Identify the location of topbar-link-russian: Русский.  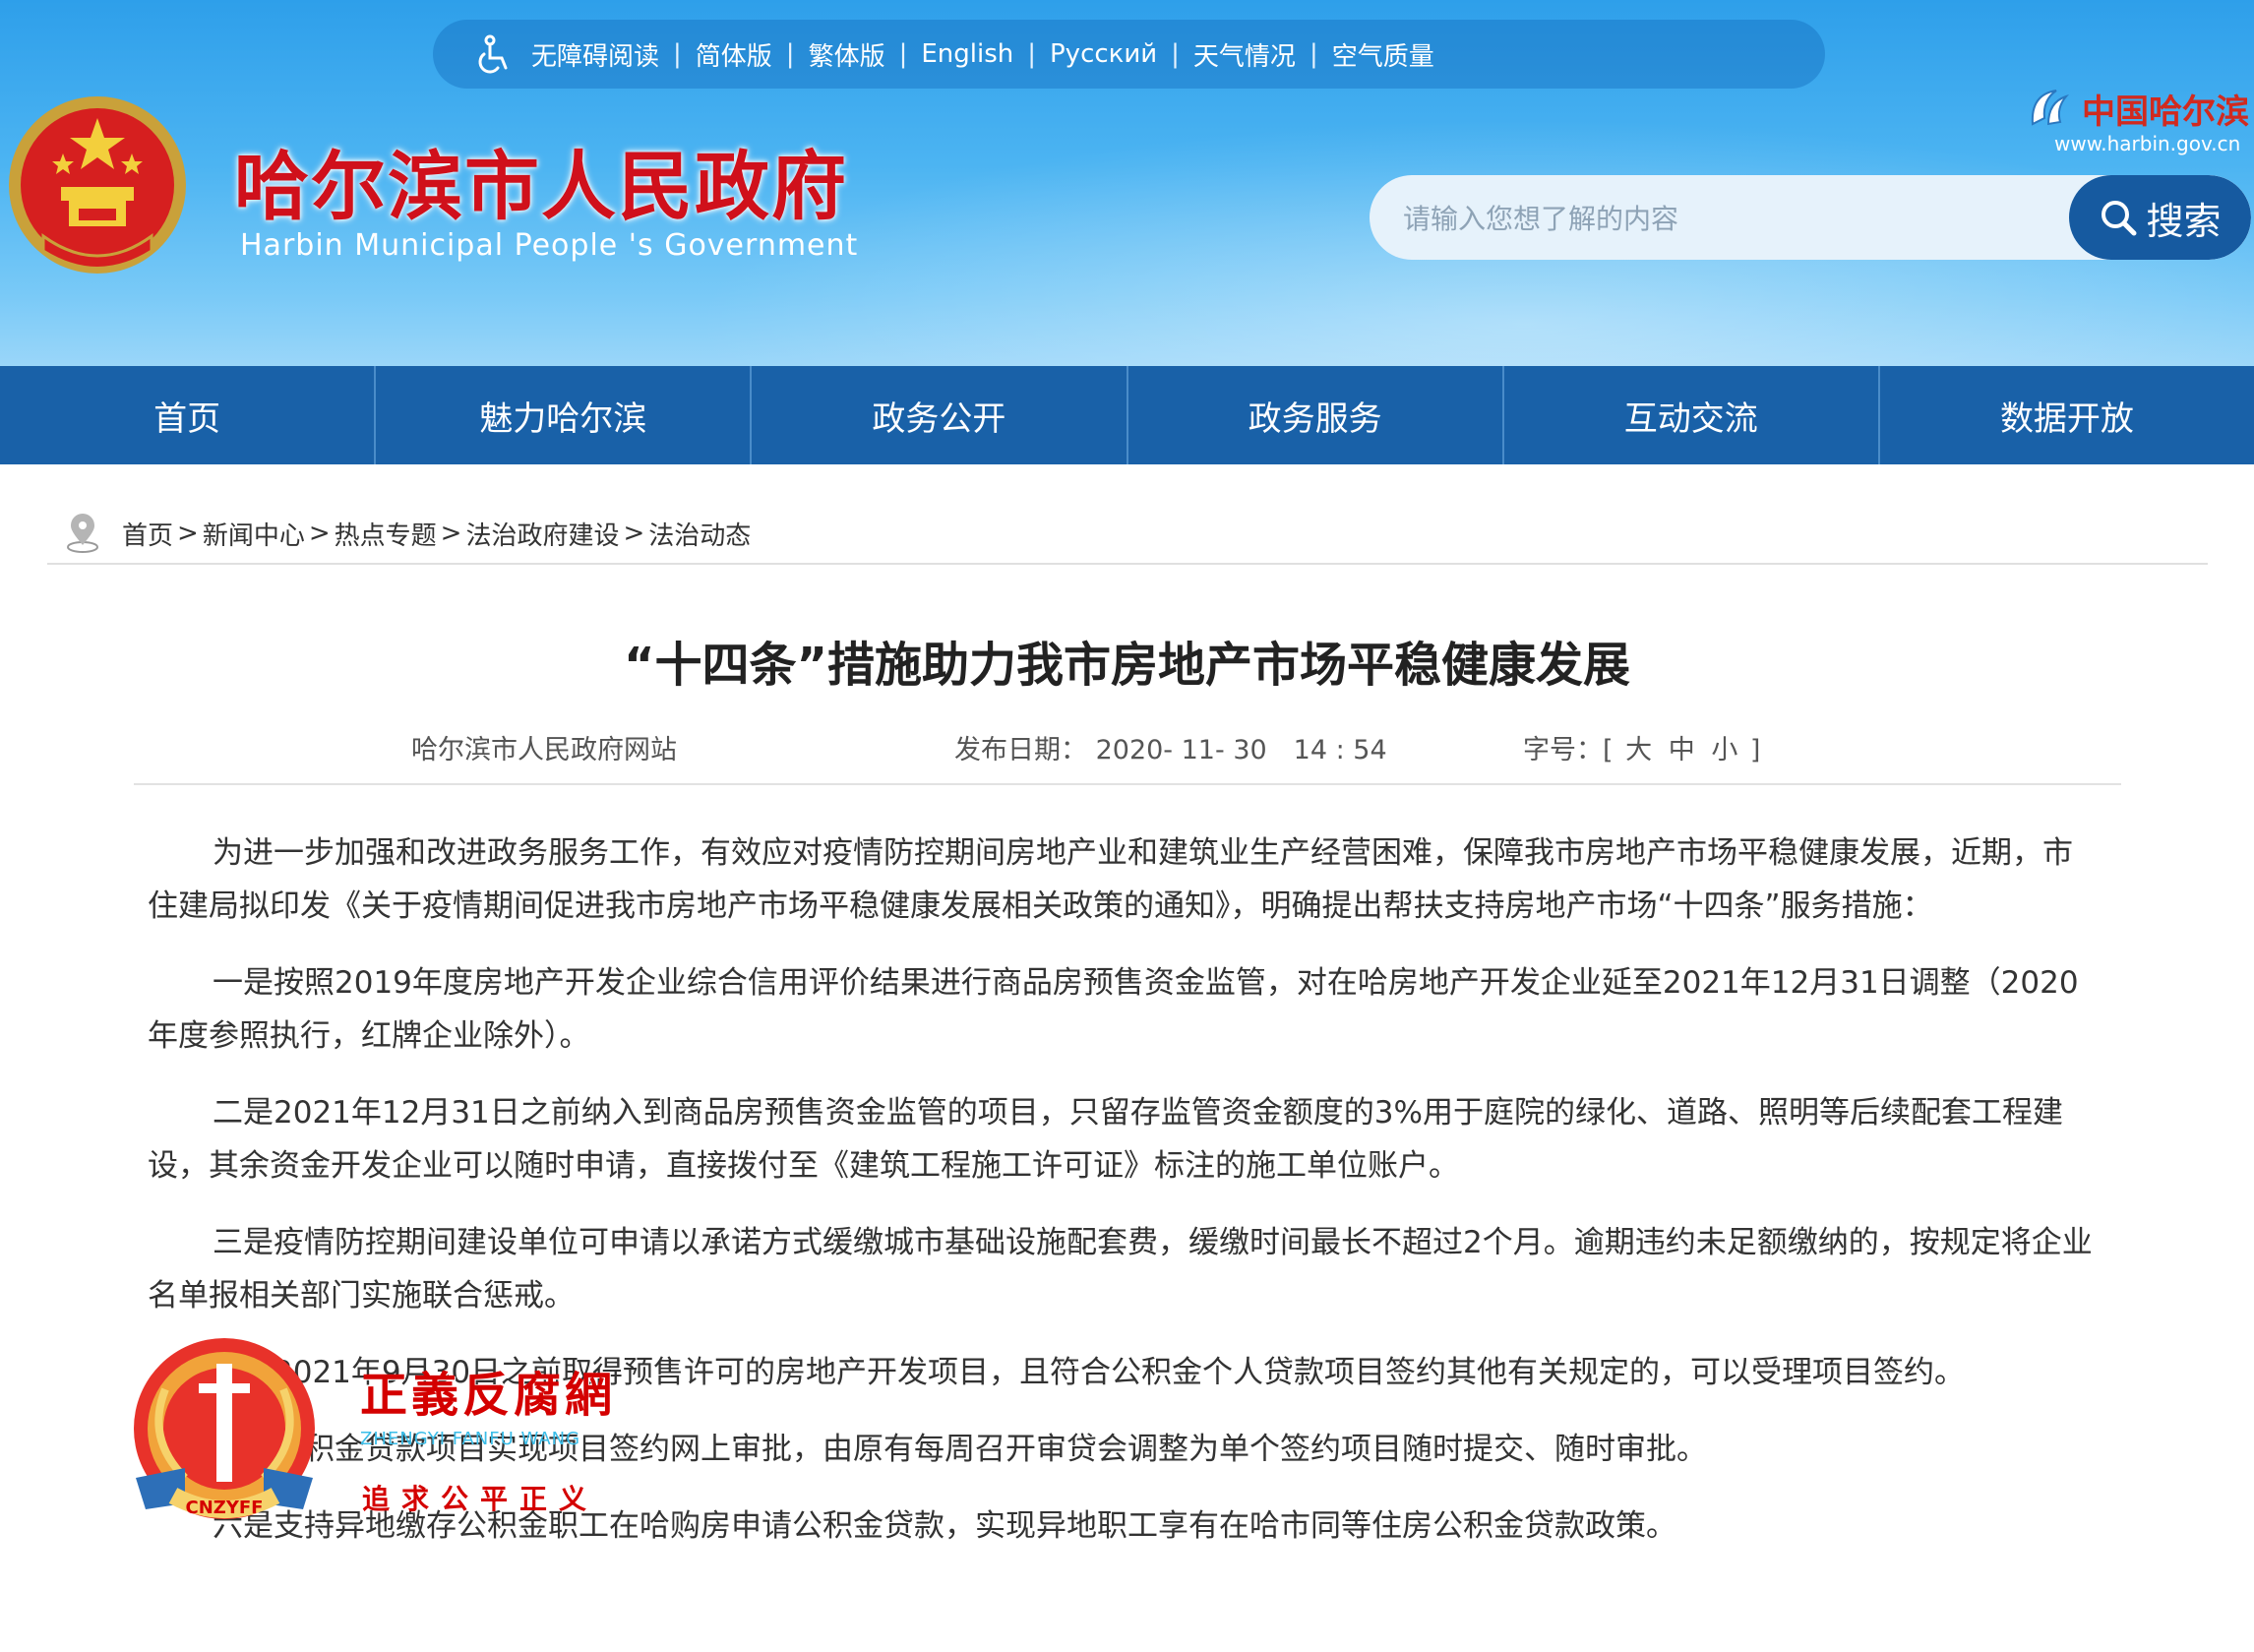
(1103, 54).